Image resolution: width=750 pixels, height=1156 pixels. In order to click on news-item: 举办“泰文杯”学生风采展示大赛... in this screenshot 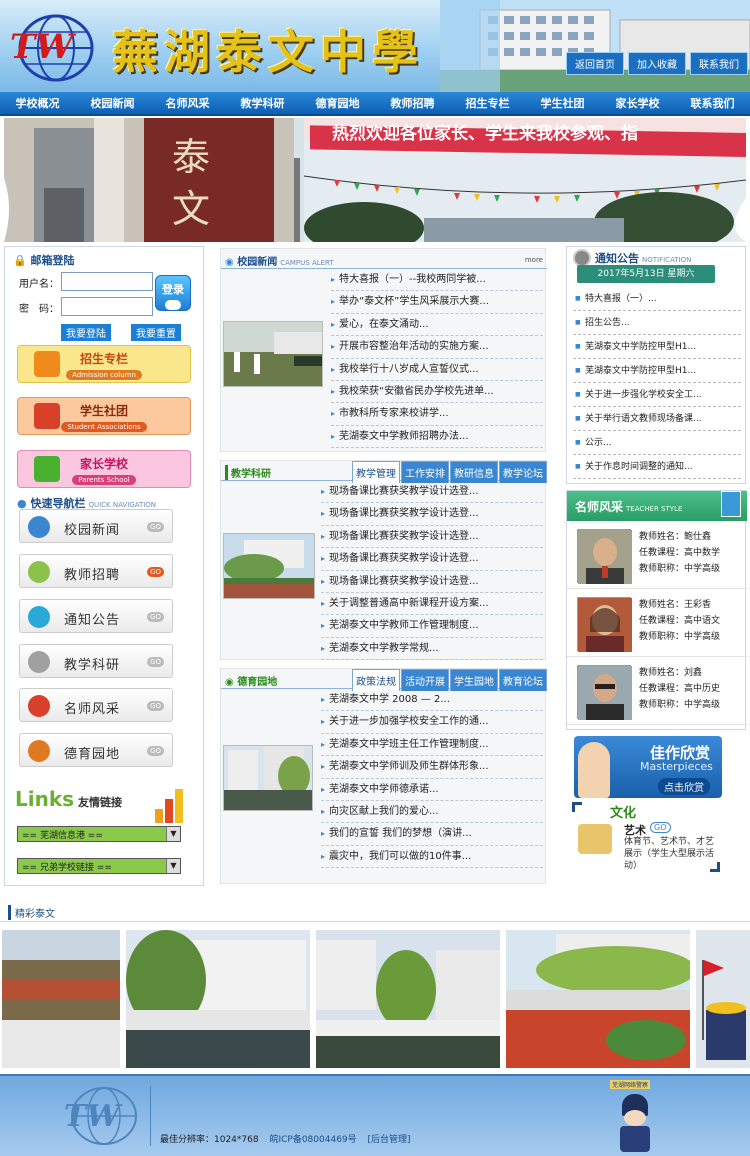, I will do `click(437, 302)`.